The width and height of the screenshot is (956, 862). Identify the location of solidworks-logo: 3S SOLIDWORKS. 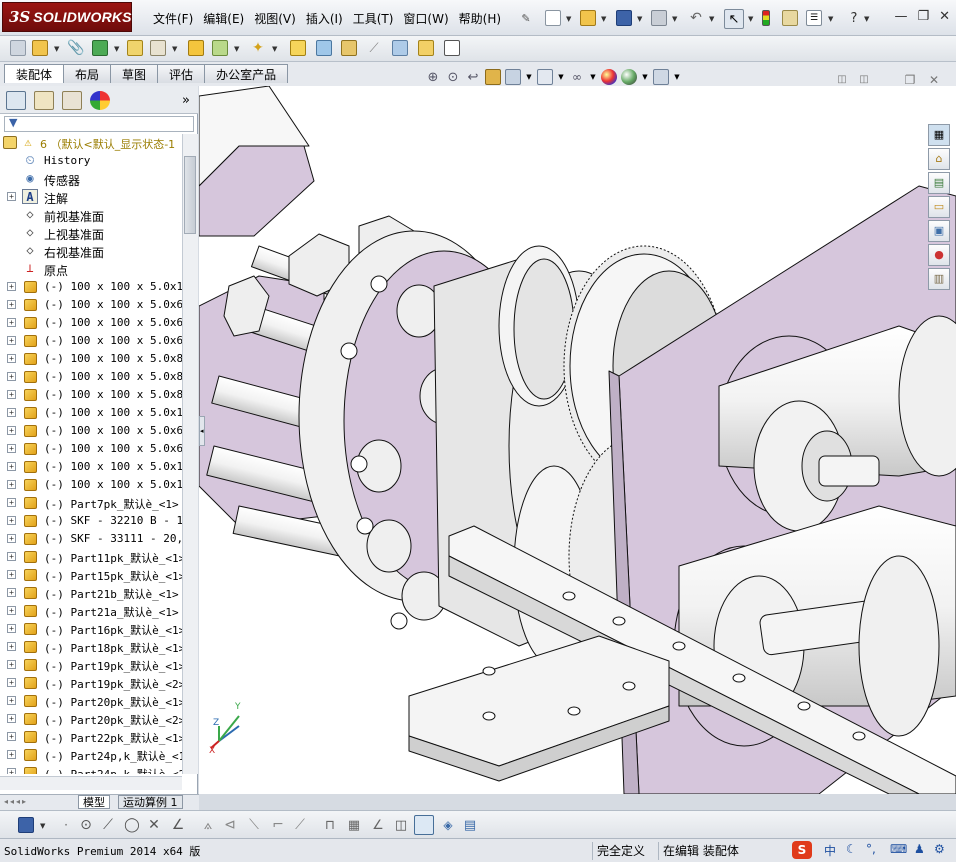
(67, 17).